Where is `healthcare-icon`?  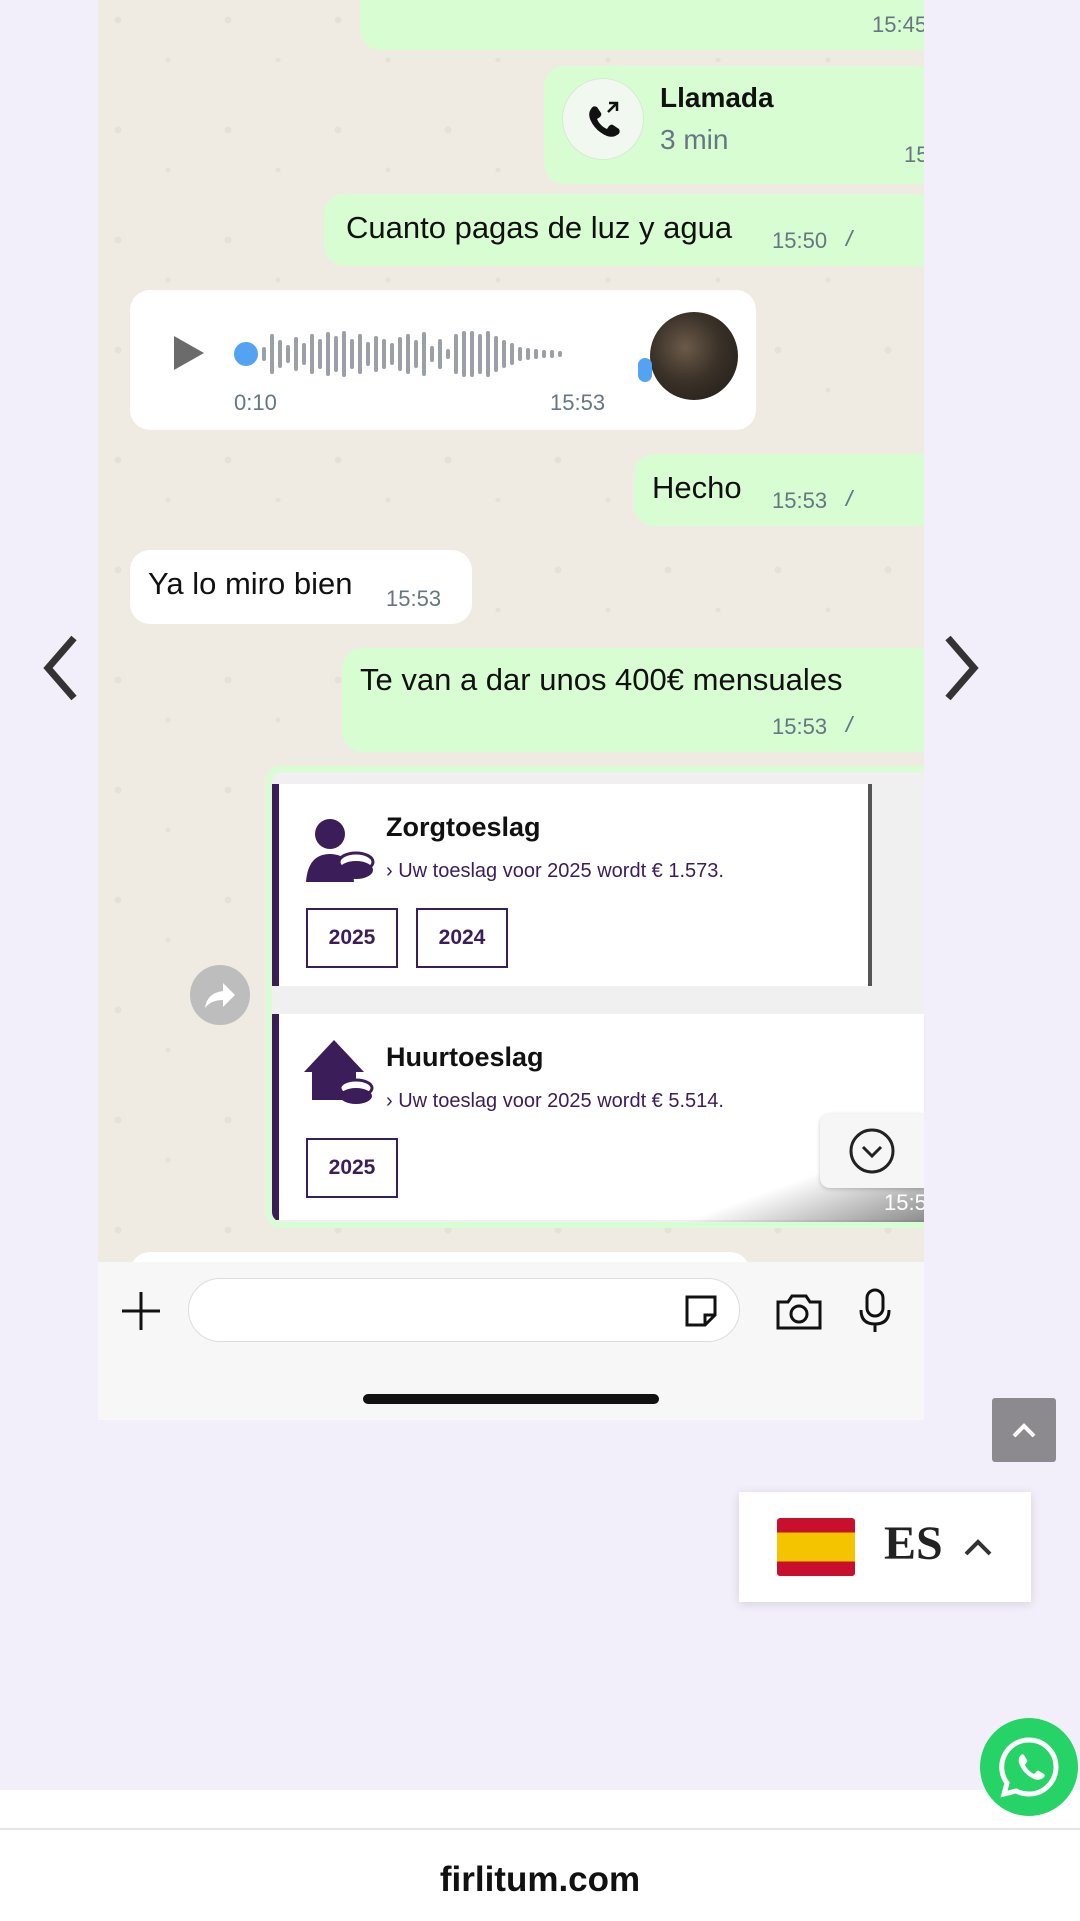 healthcare-icon is located at coordinates (340, 850).